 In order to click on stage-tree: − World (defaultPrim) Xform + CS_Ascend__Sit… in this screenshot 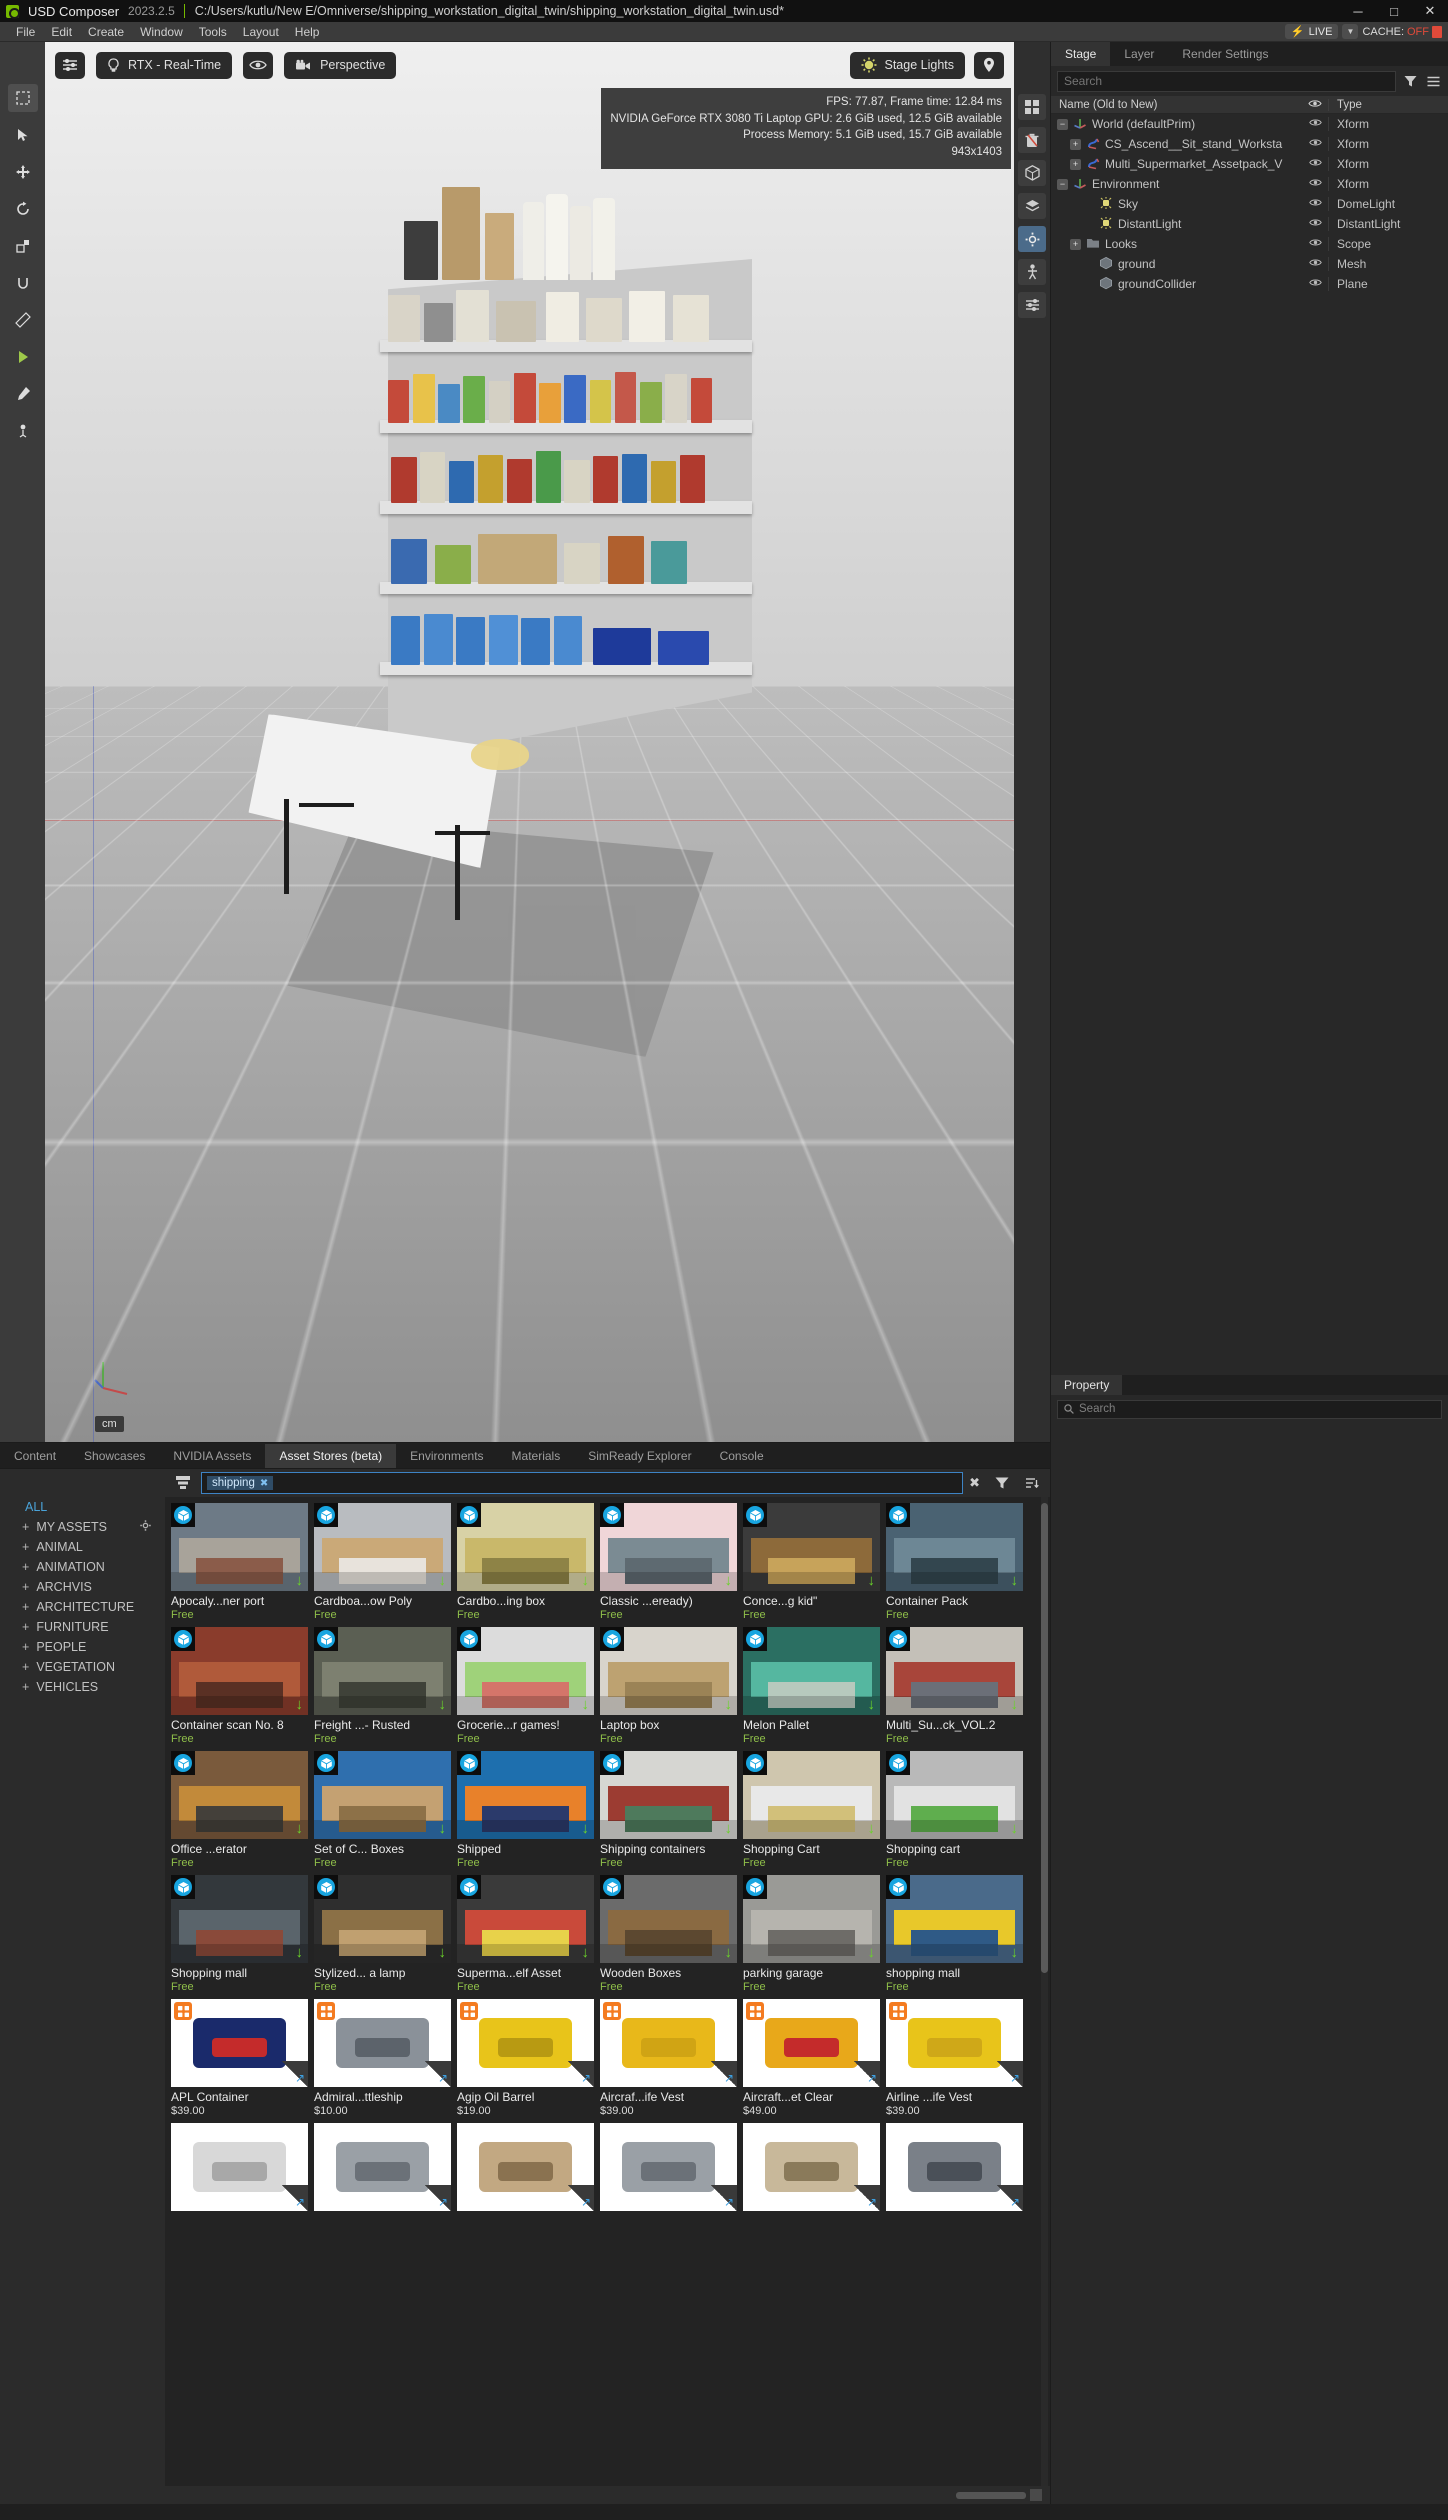, I will do `click(1249, 744)`.